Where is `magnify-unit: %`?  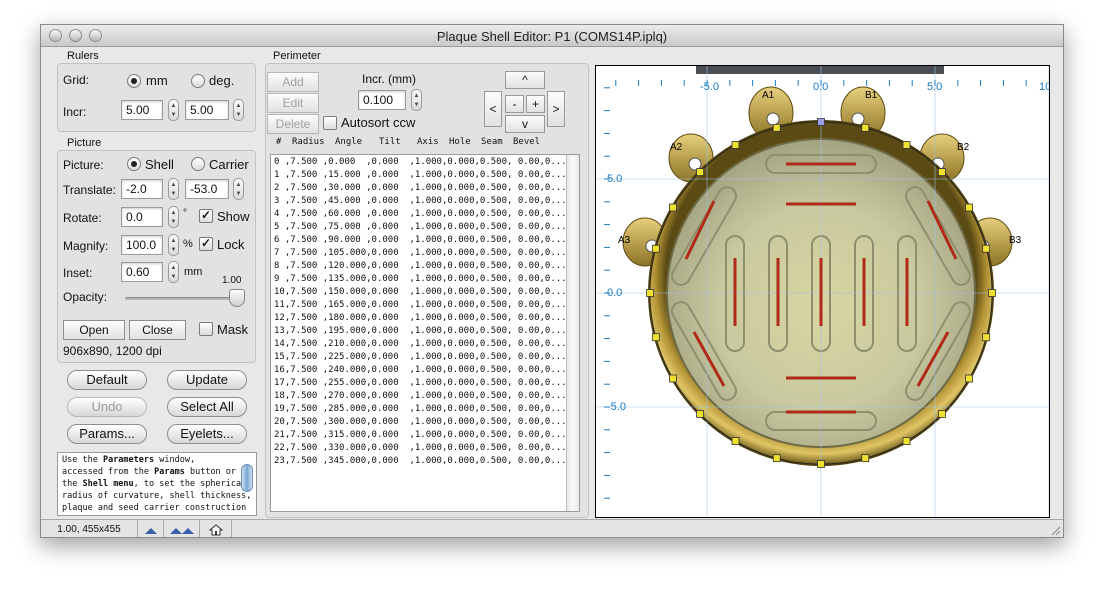 magnify-unit: % is located at coordinates (188, 244).